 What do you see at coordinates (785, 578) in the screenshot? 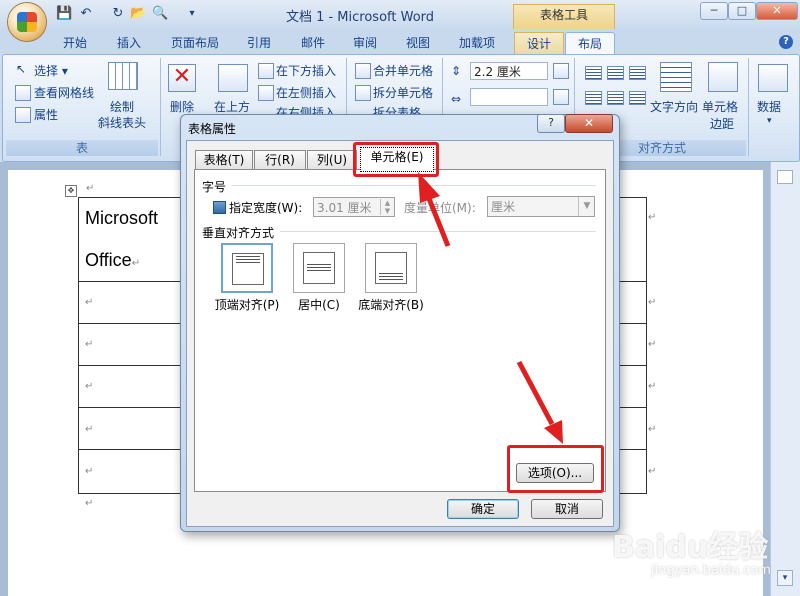
I see `scroll-down-icon: ▾` at bounding box center [785, 578].